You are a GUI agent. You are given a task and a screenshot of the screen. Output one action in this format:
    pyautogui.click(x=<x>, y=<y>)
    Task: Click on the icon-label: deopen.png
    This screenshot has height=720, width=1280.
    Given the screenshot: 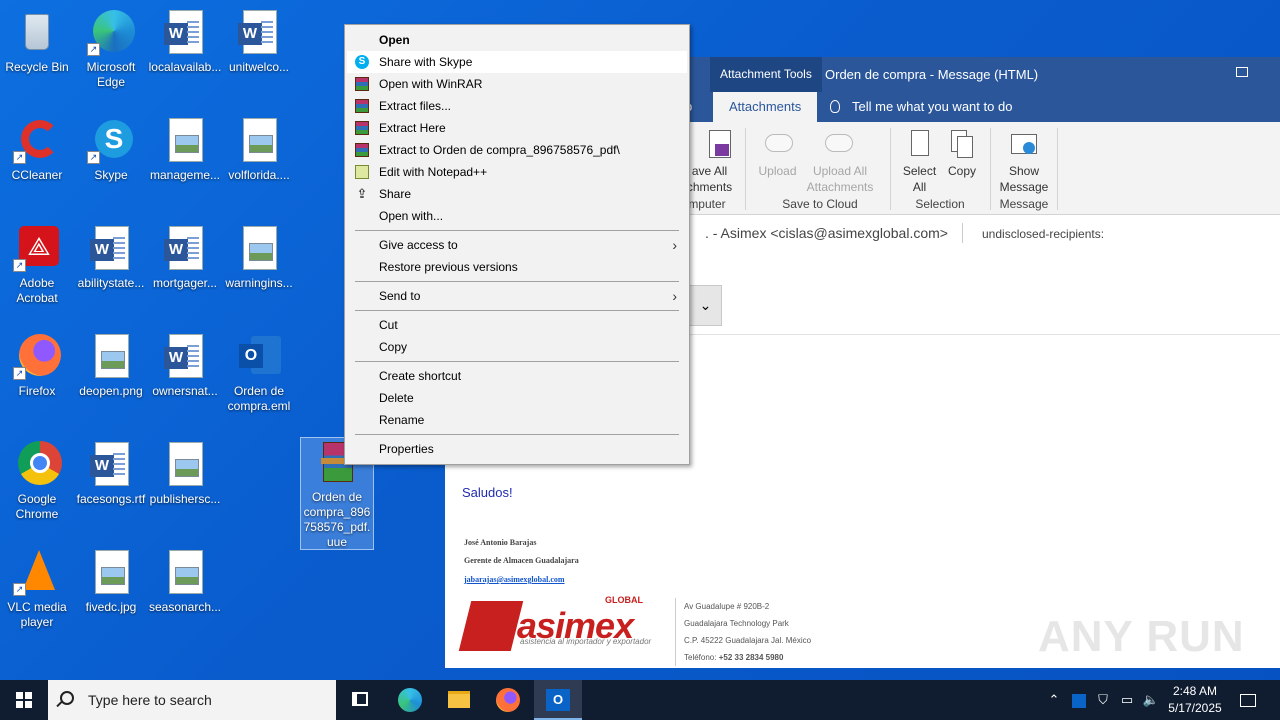 What is the action you would take?
    pyautogui.click(x=111, y=391)
    